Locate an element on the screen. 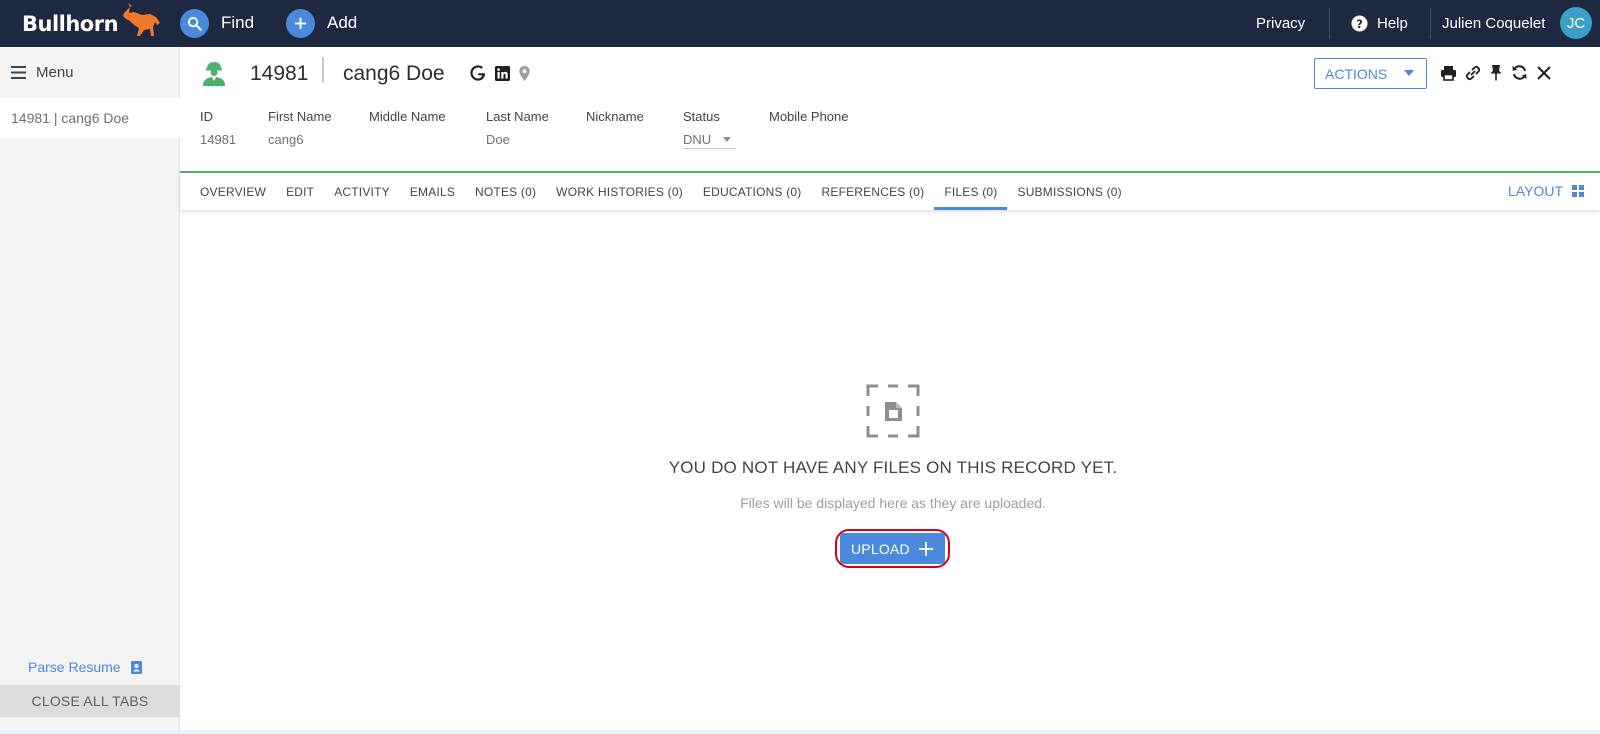  search-icon is located at coordinates (194, 23).